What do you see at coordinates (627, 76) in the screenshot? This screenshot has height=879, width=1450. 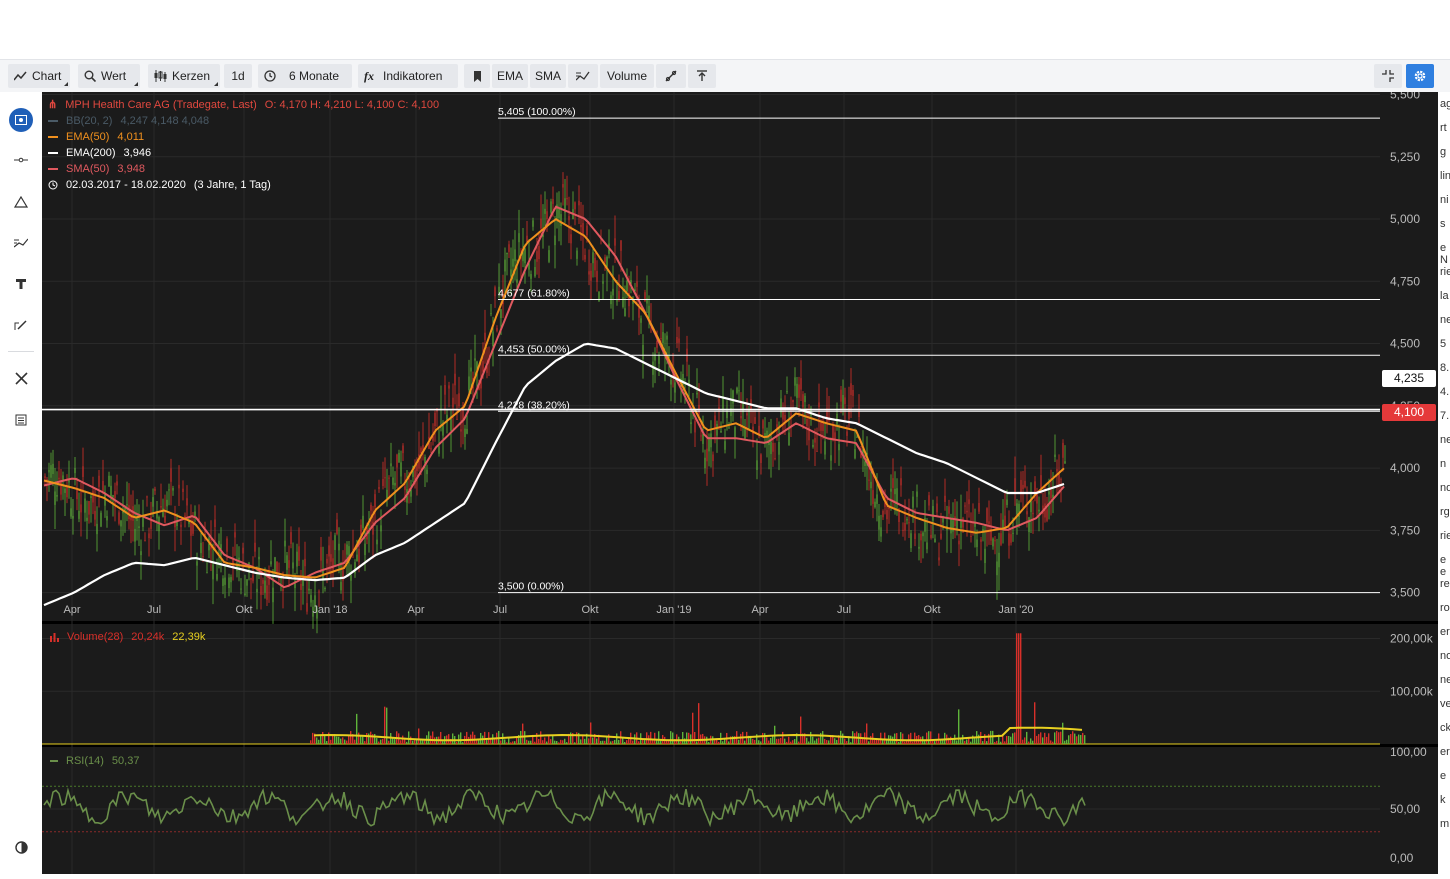 I see `volume-button: Volume` at bounding box center [627, 76].